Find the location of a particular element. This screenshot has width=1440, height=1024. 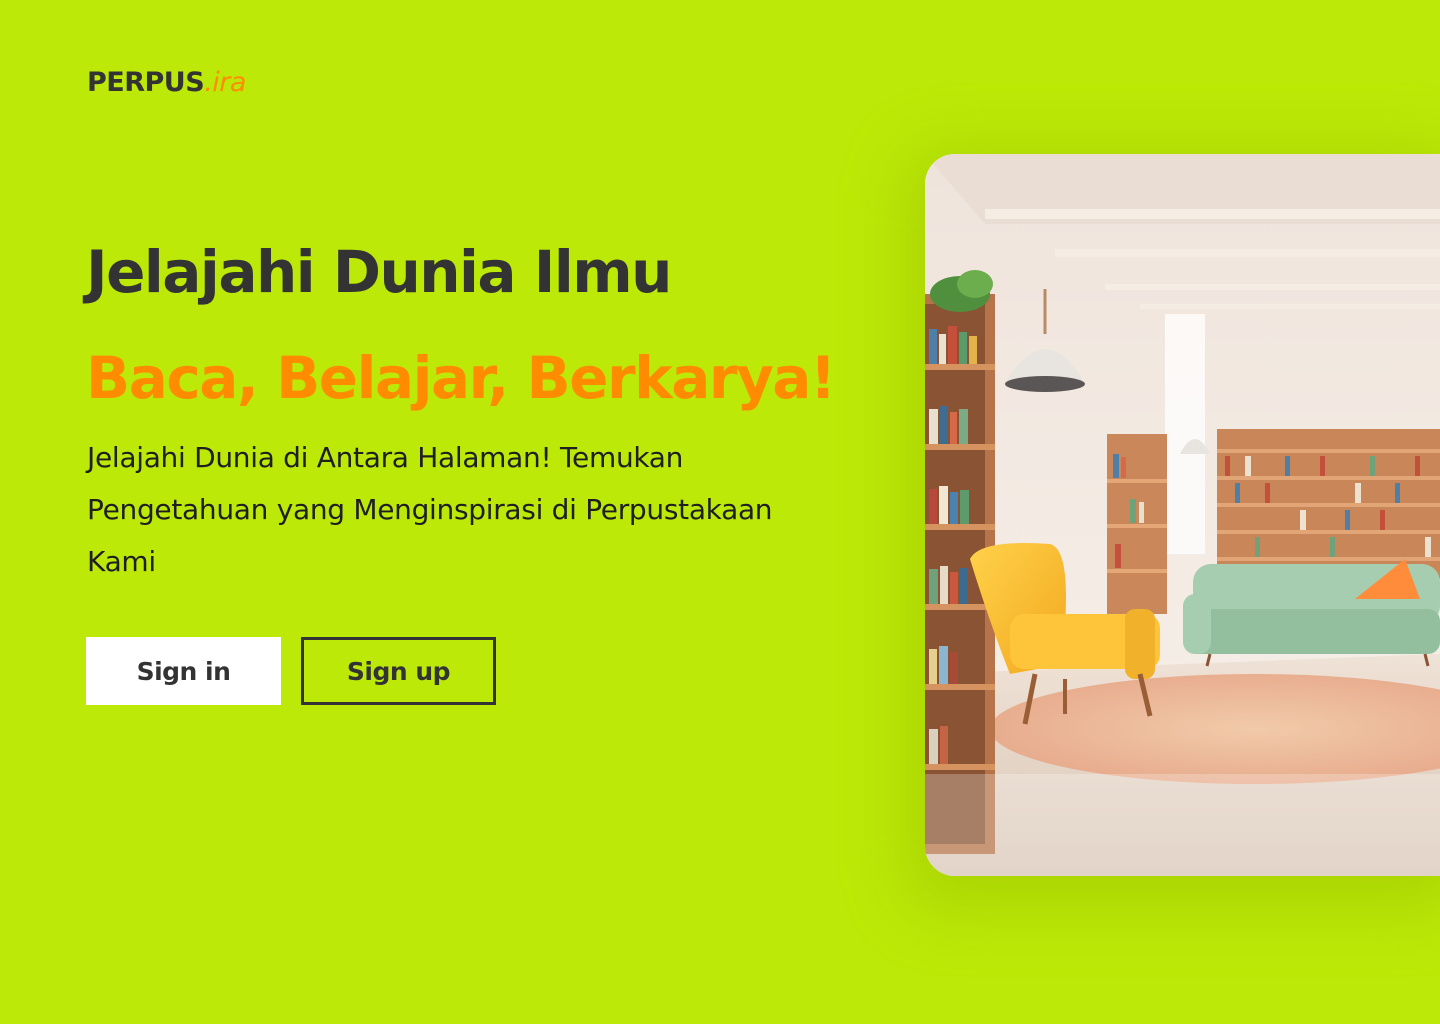

signup-button: Sign up is located at coordinates (398, 671).